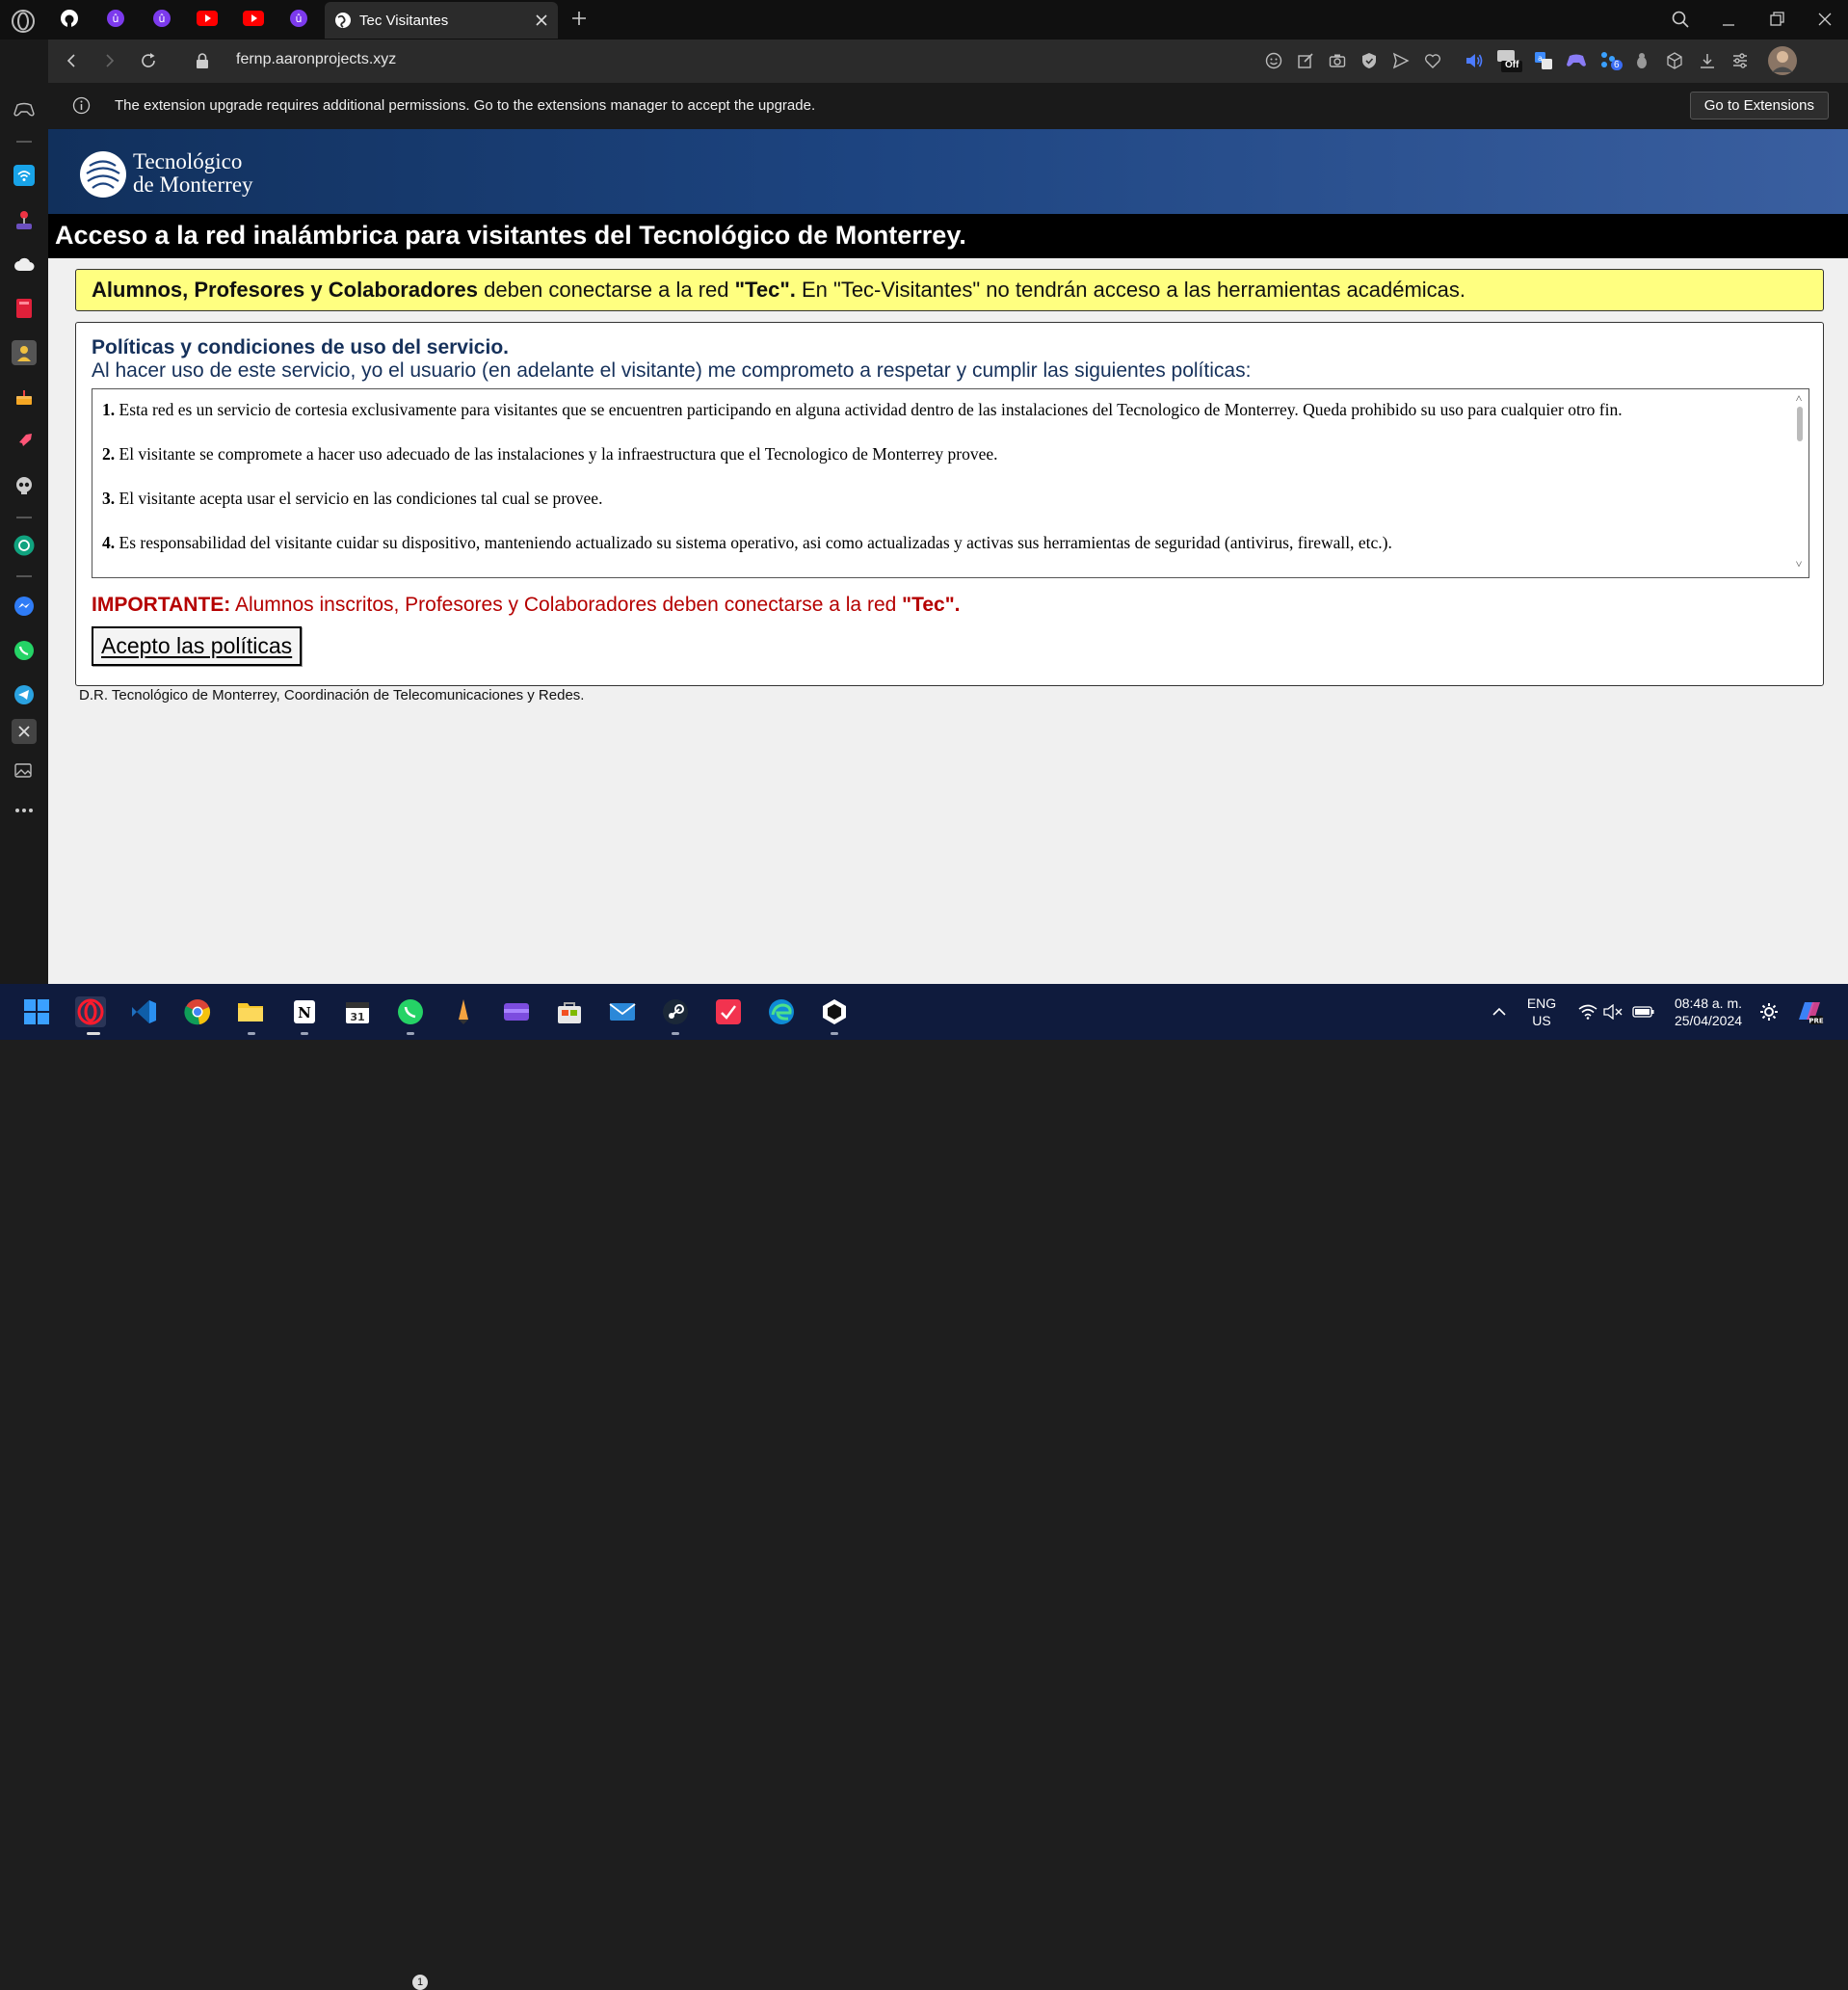 Image resolution: width=1848 pixels, height=1990 pixels. What do you see at coordinates (197, 1011) in the screenshot?
I see `chrome-icon` at bounding box center [197, 1011].